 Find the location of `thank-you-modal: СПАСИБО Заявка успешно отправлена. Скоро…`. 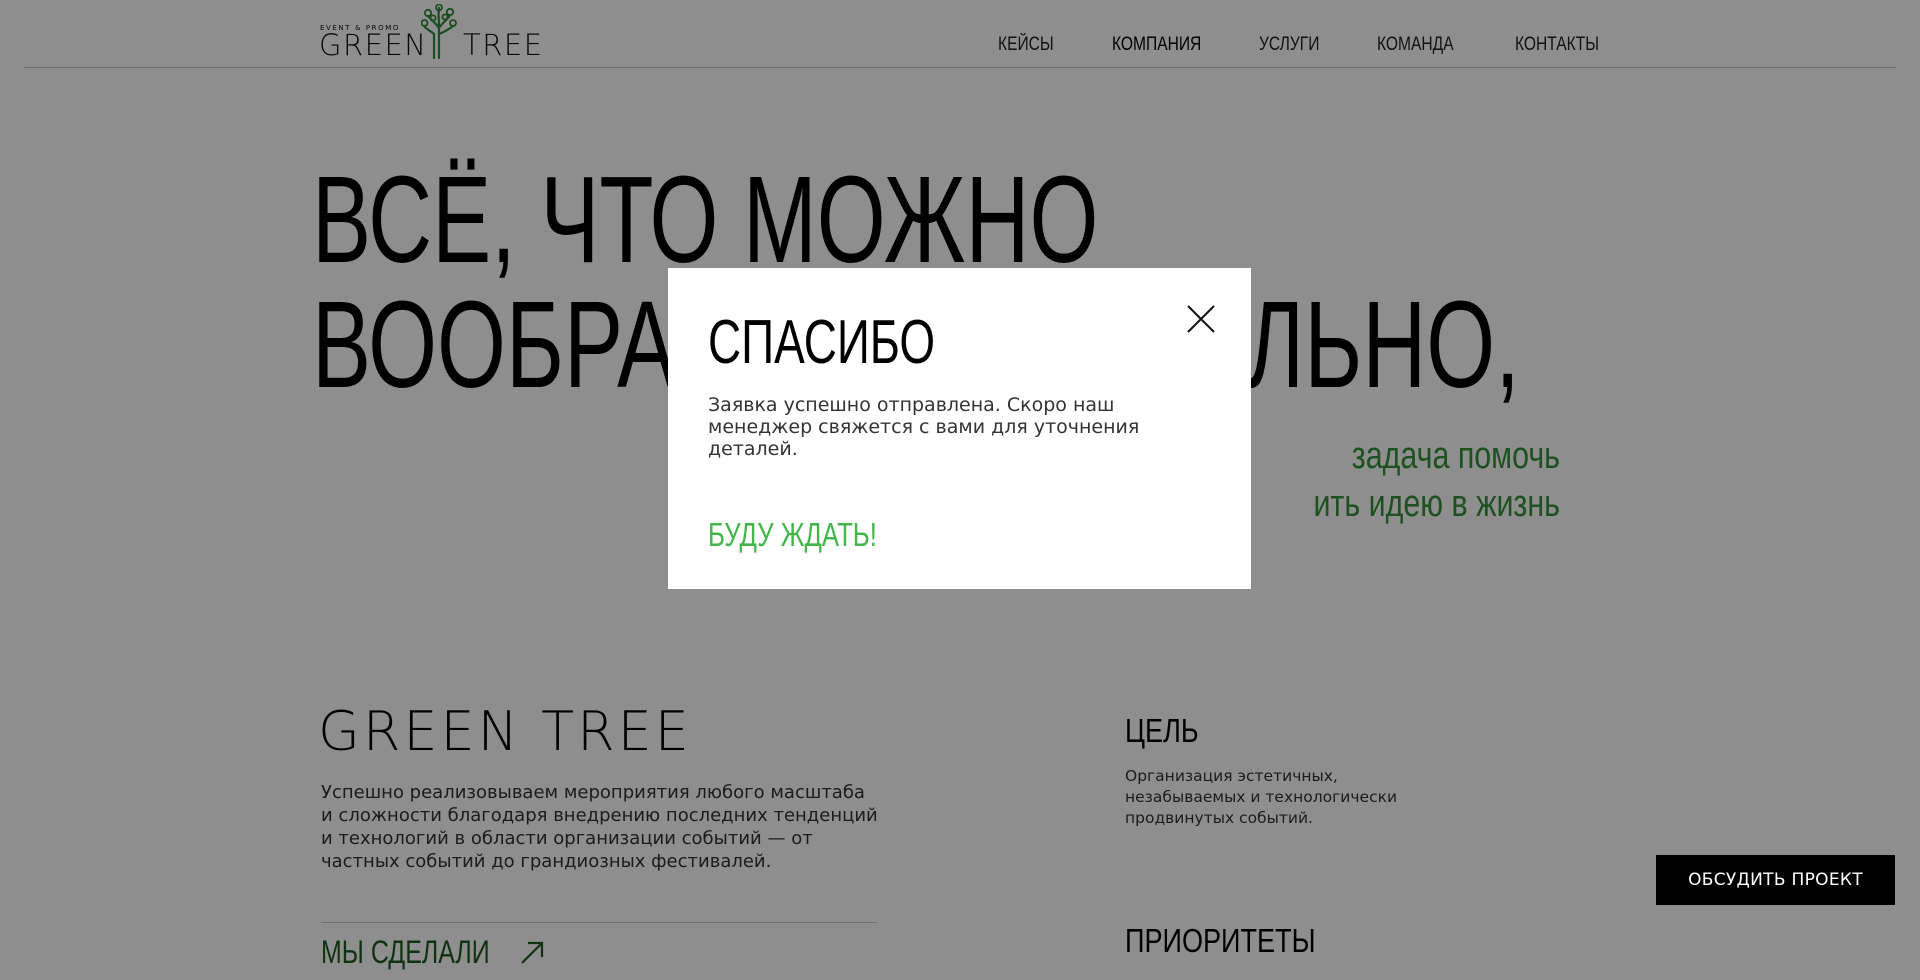

thank-you-modal: СПАСИБО Заявка успешно отправлена. Скоро… is located at coordinates (959, 428).